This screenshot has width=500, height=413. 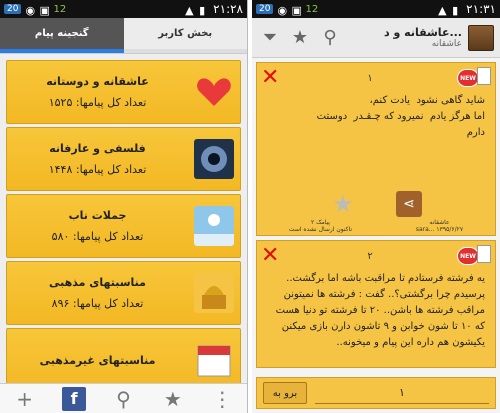 I want to click on add-icon: +, so click(x=25, y=399).